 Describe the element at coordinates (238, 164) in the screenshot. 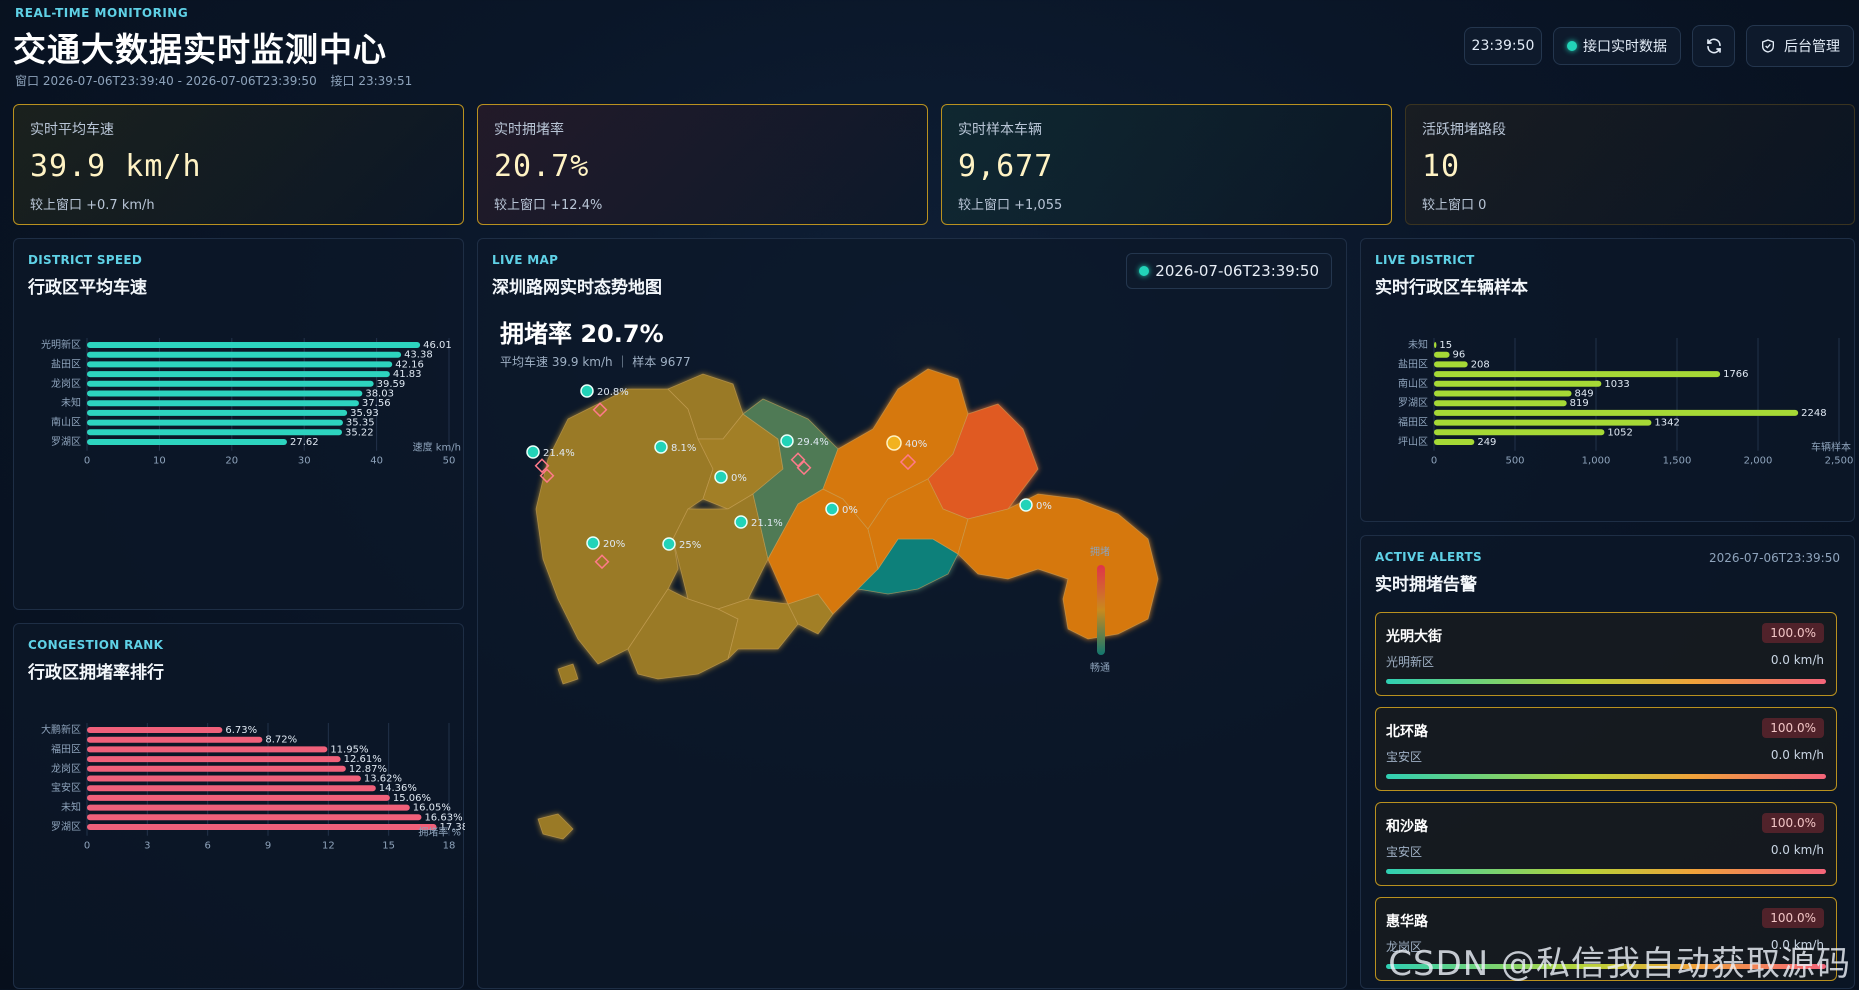

I see `kpi-card-speed: 实时平均车速 39.9 km/h 较上窗口 +0.7 km/h` at that location.